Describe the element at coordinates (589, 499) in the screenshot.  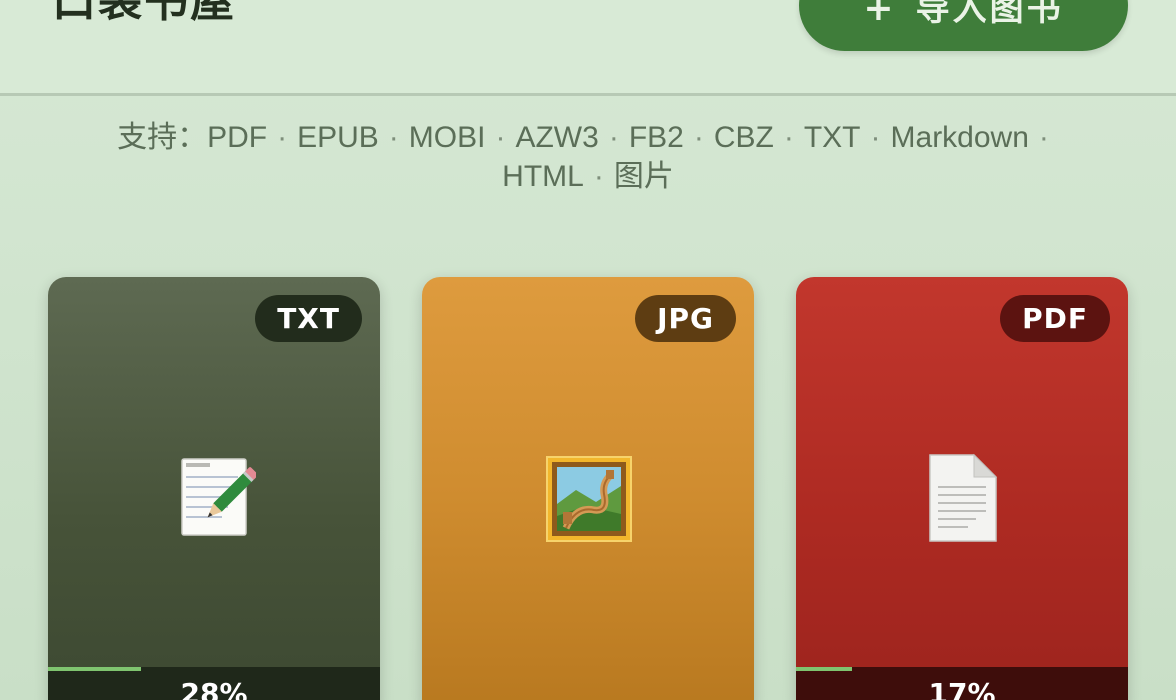
I see `framed-landscape-icon` at that location.